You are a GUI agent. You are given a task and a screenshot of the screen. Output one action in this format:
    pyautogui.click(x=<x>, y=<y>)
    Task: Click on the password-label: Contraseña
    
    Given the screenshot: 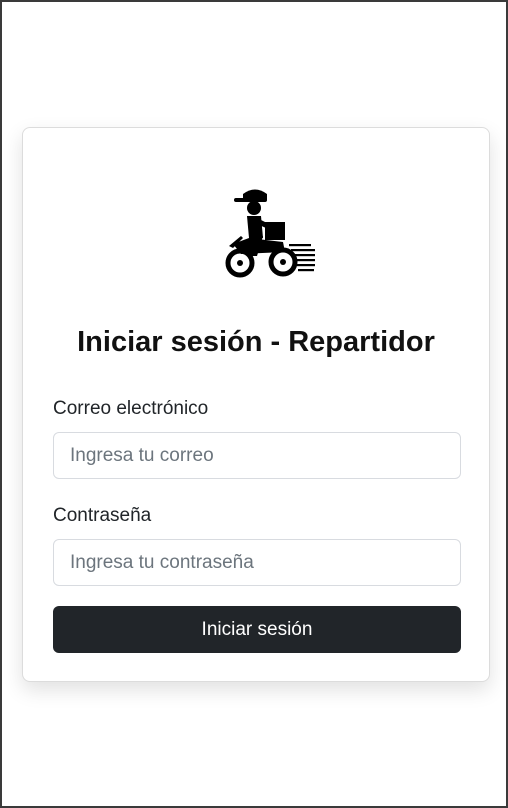 What is the action you would take?
    pyautogui.click(x=102, y=515)
    